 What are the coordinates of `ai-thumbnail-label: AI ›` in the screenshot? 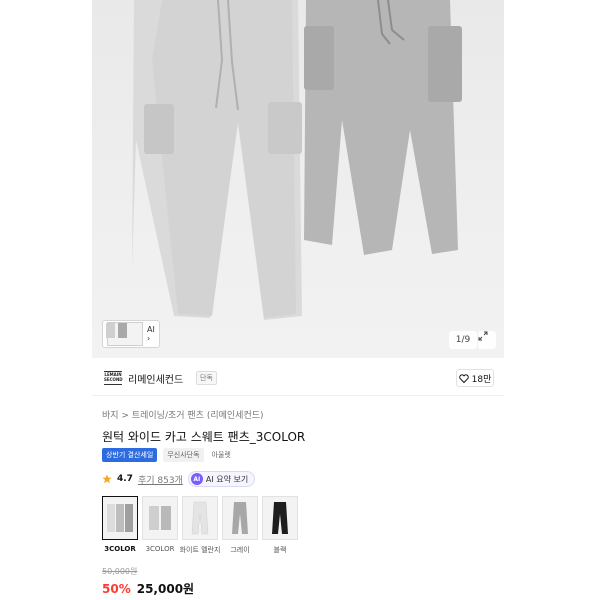 It's located at (151, 334).